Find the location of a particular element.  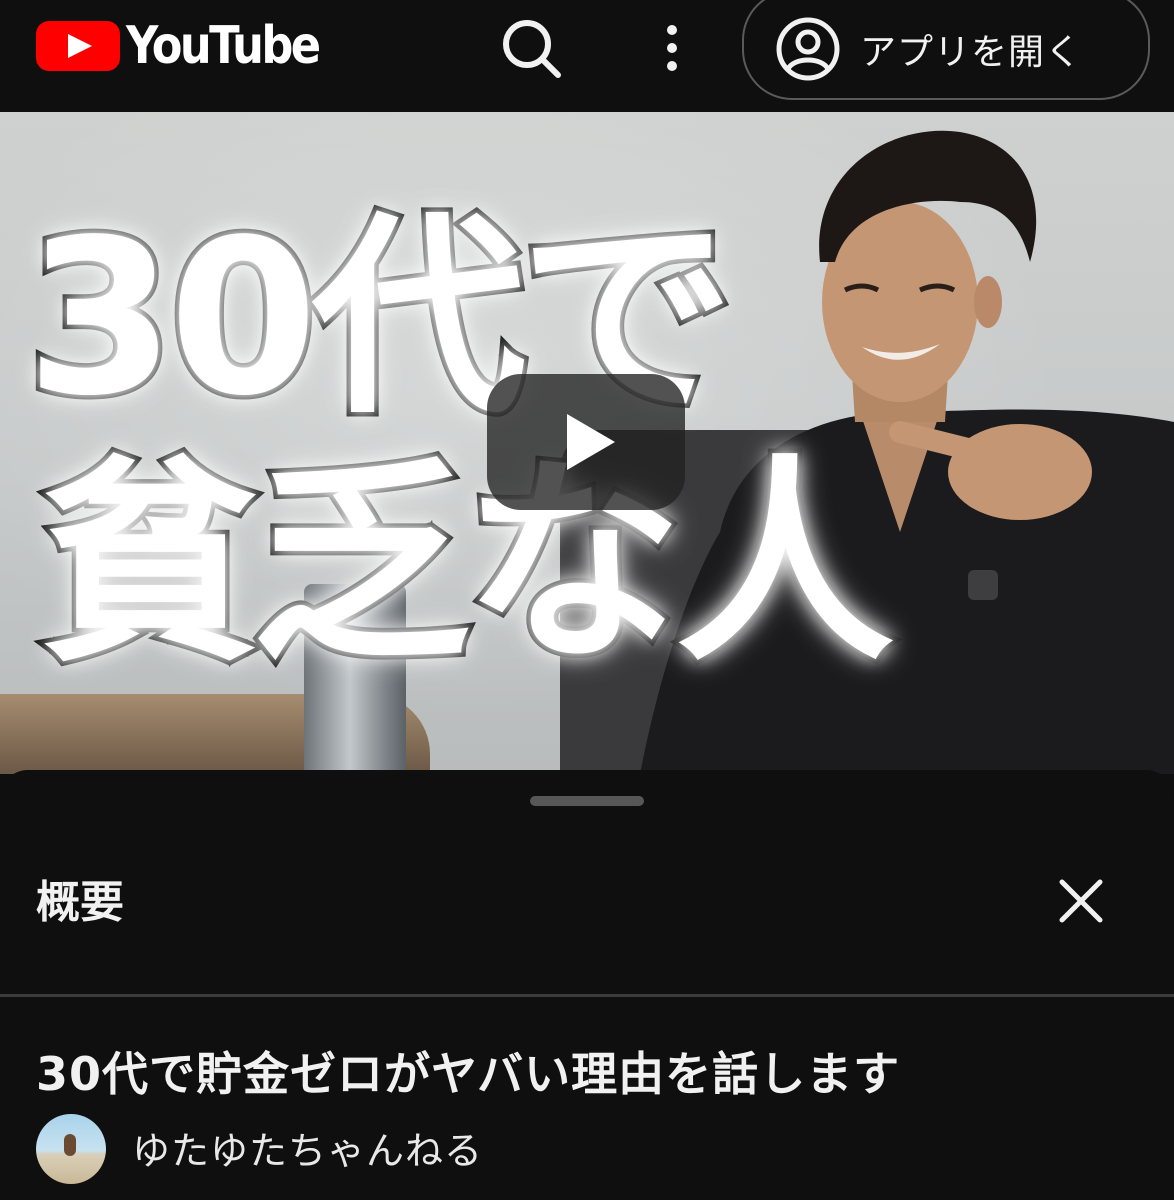

video-title: 30代で貯金ゼロがヤバい理由を話します is located at coordinates (468, 1074).